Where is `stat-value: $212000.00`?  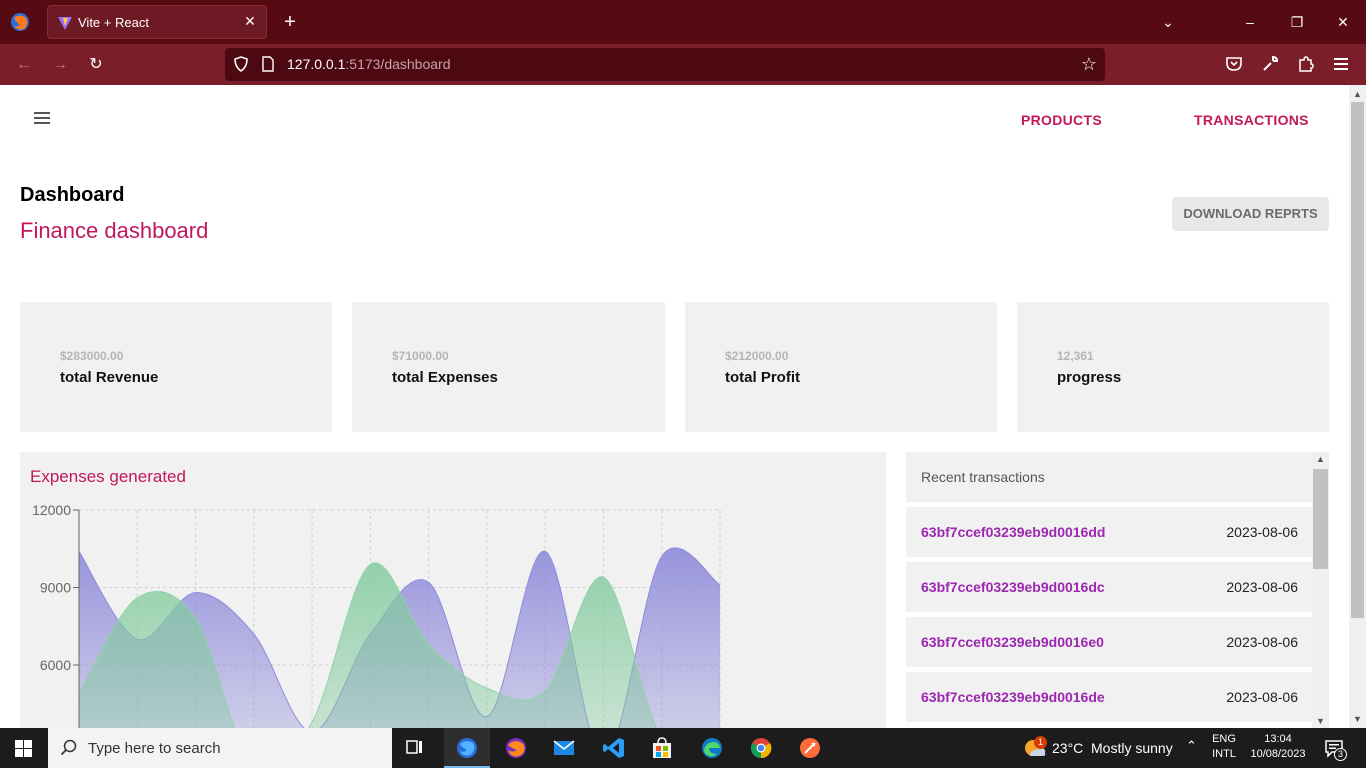 stat-value: $212000.00 is located at coordinates (757, 356).